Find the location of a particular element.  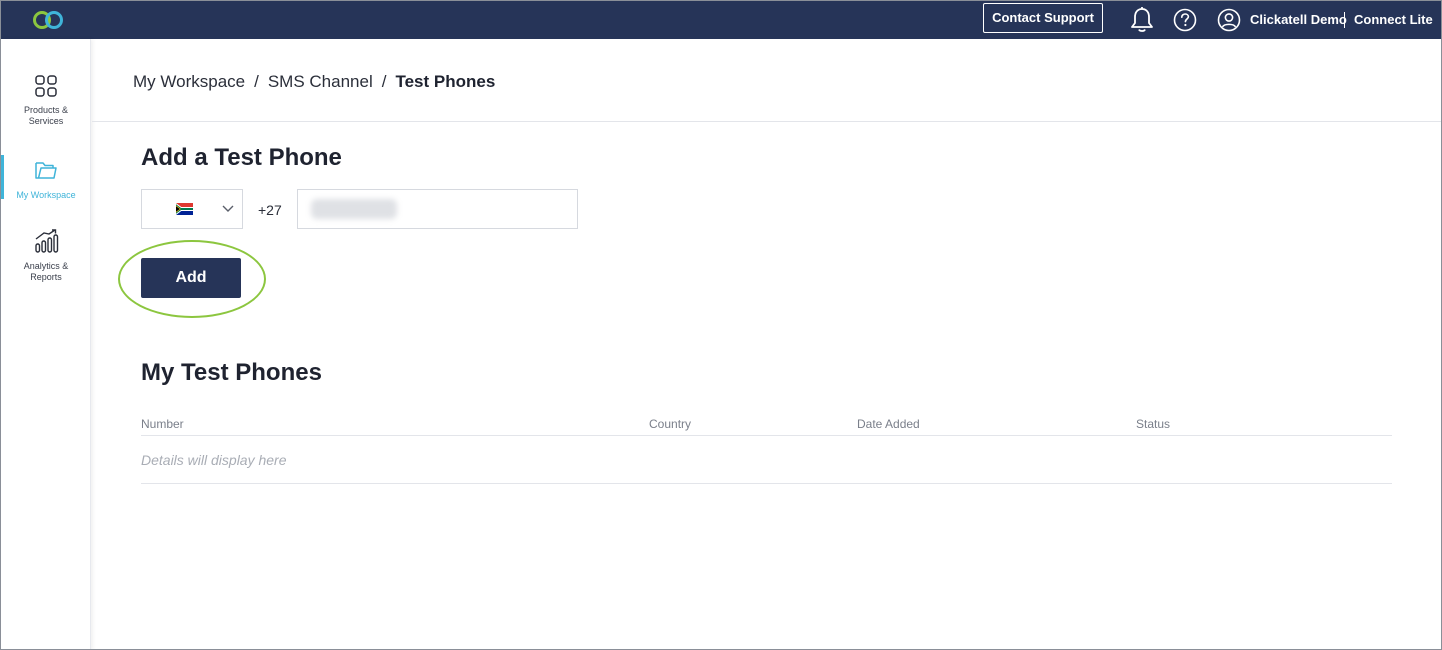

sidebar-item-my-workspace: My Workspace is located at coordinates (46, 179).